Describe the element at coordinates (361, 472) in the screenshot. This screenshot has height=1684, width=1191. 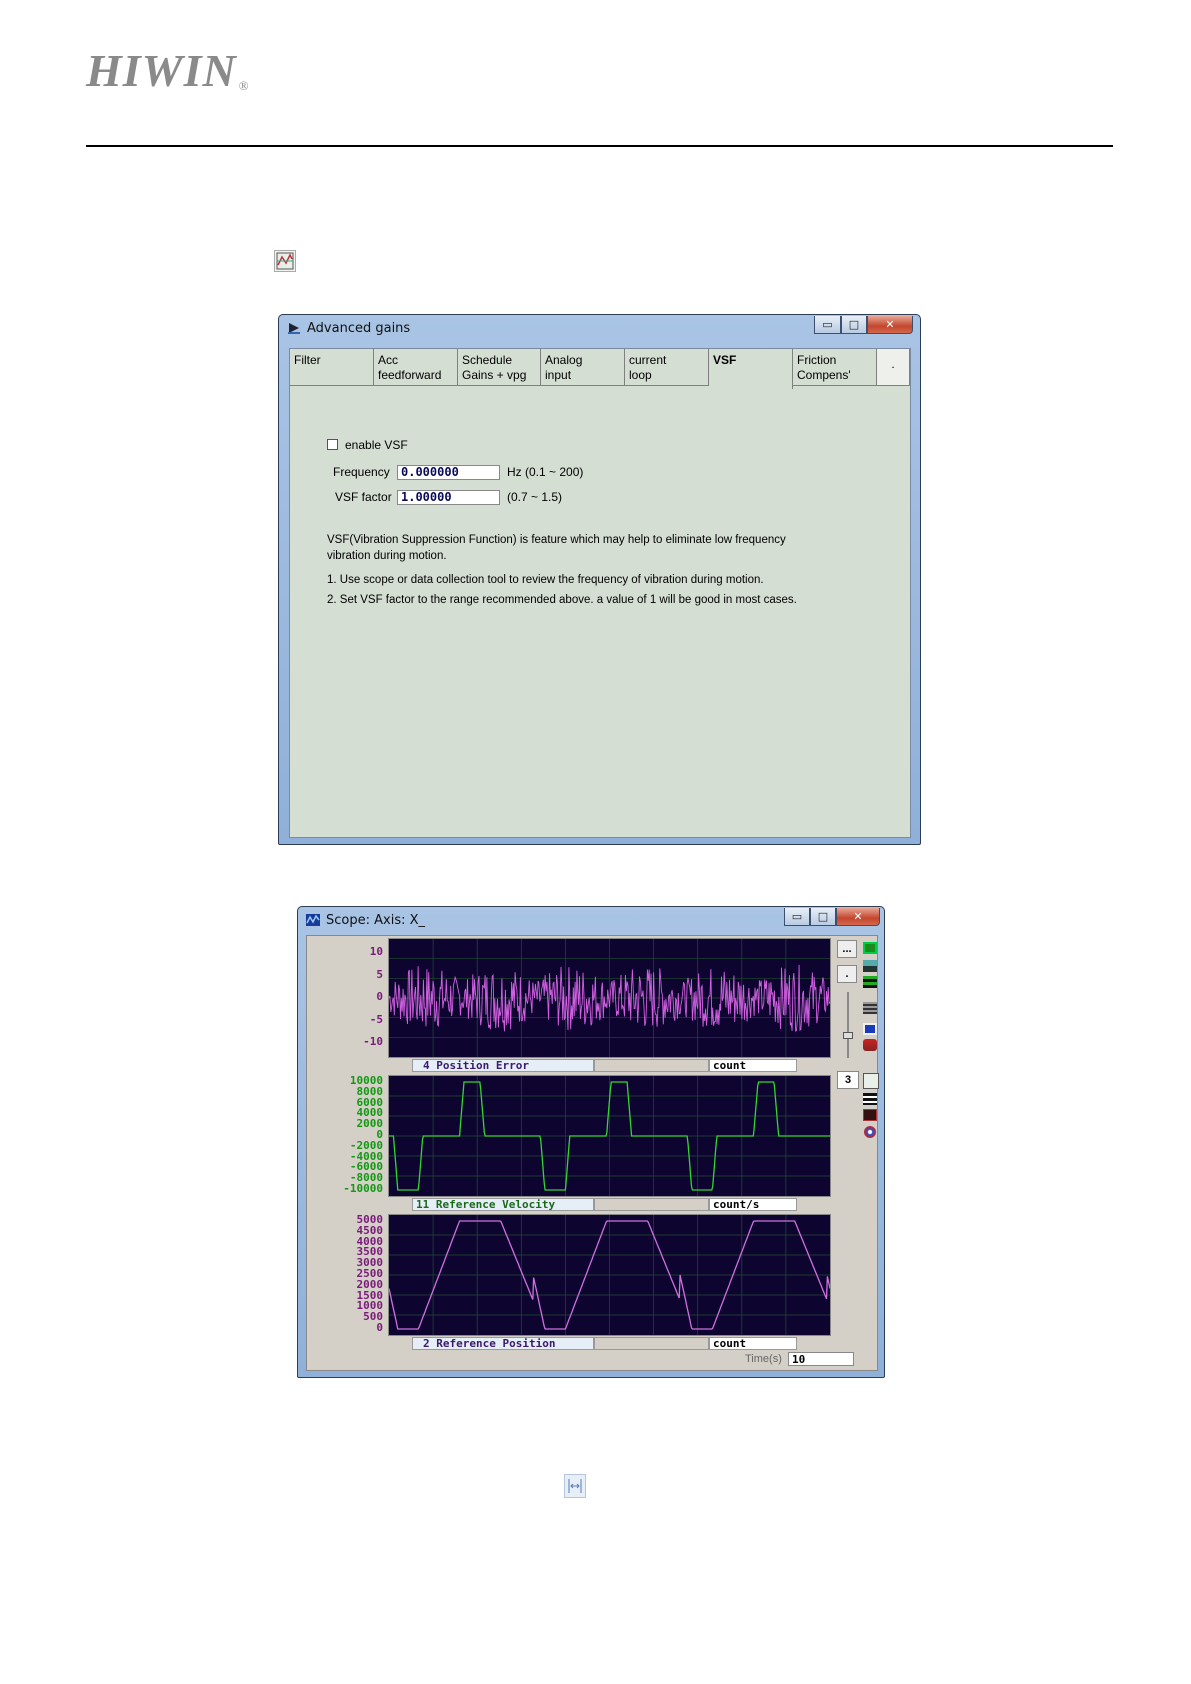
I see `frequency-label: Frequency` at that location.